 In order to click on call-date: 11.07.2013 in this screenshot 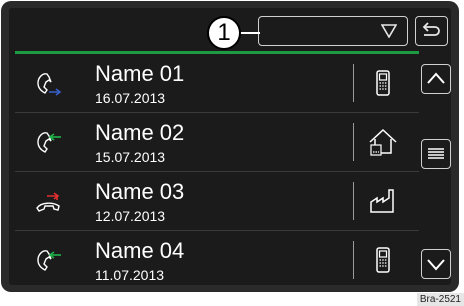, I will do `click(130, 275)`.